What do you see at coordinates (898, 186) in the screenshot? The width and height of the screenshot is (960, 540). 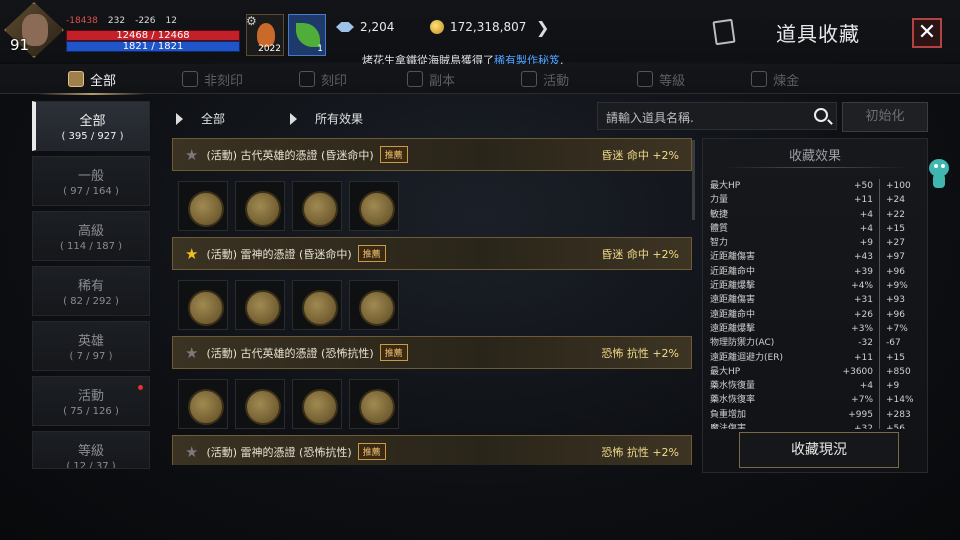 I see `stat-value-max: +100` at bounding box center [898, 186].